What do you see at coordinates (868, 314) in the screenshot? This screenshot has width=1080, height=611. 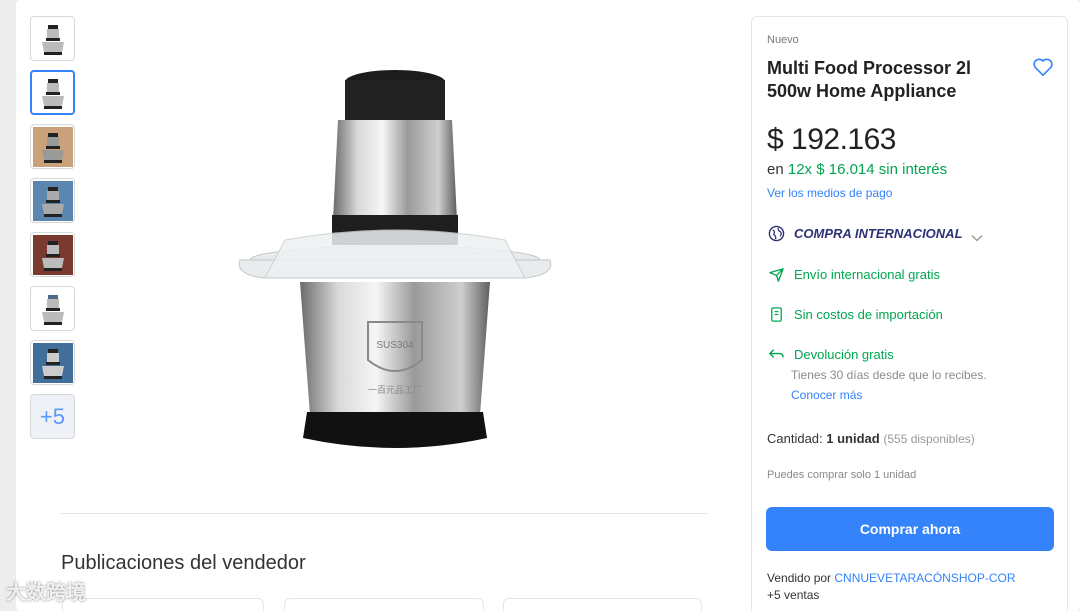 I see `import-costs-label: Sin costos de importación` at bounding box center [868, 314].